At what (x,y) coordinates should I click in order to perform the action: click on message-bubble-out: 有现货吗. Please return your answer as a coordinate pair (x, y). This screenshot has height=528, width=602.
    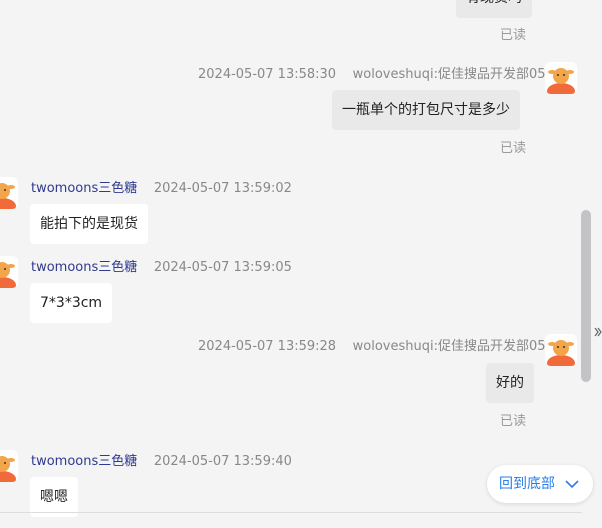
    Looking at the image, I should click on (494, 9).